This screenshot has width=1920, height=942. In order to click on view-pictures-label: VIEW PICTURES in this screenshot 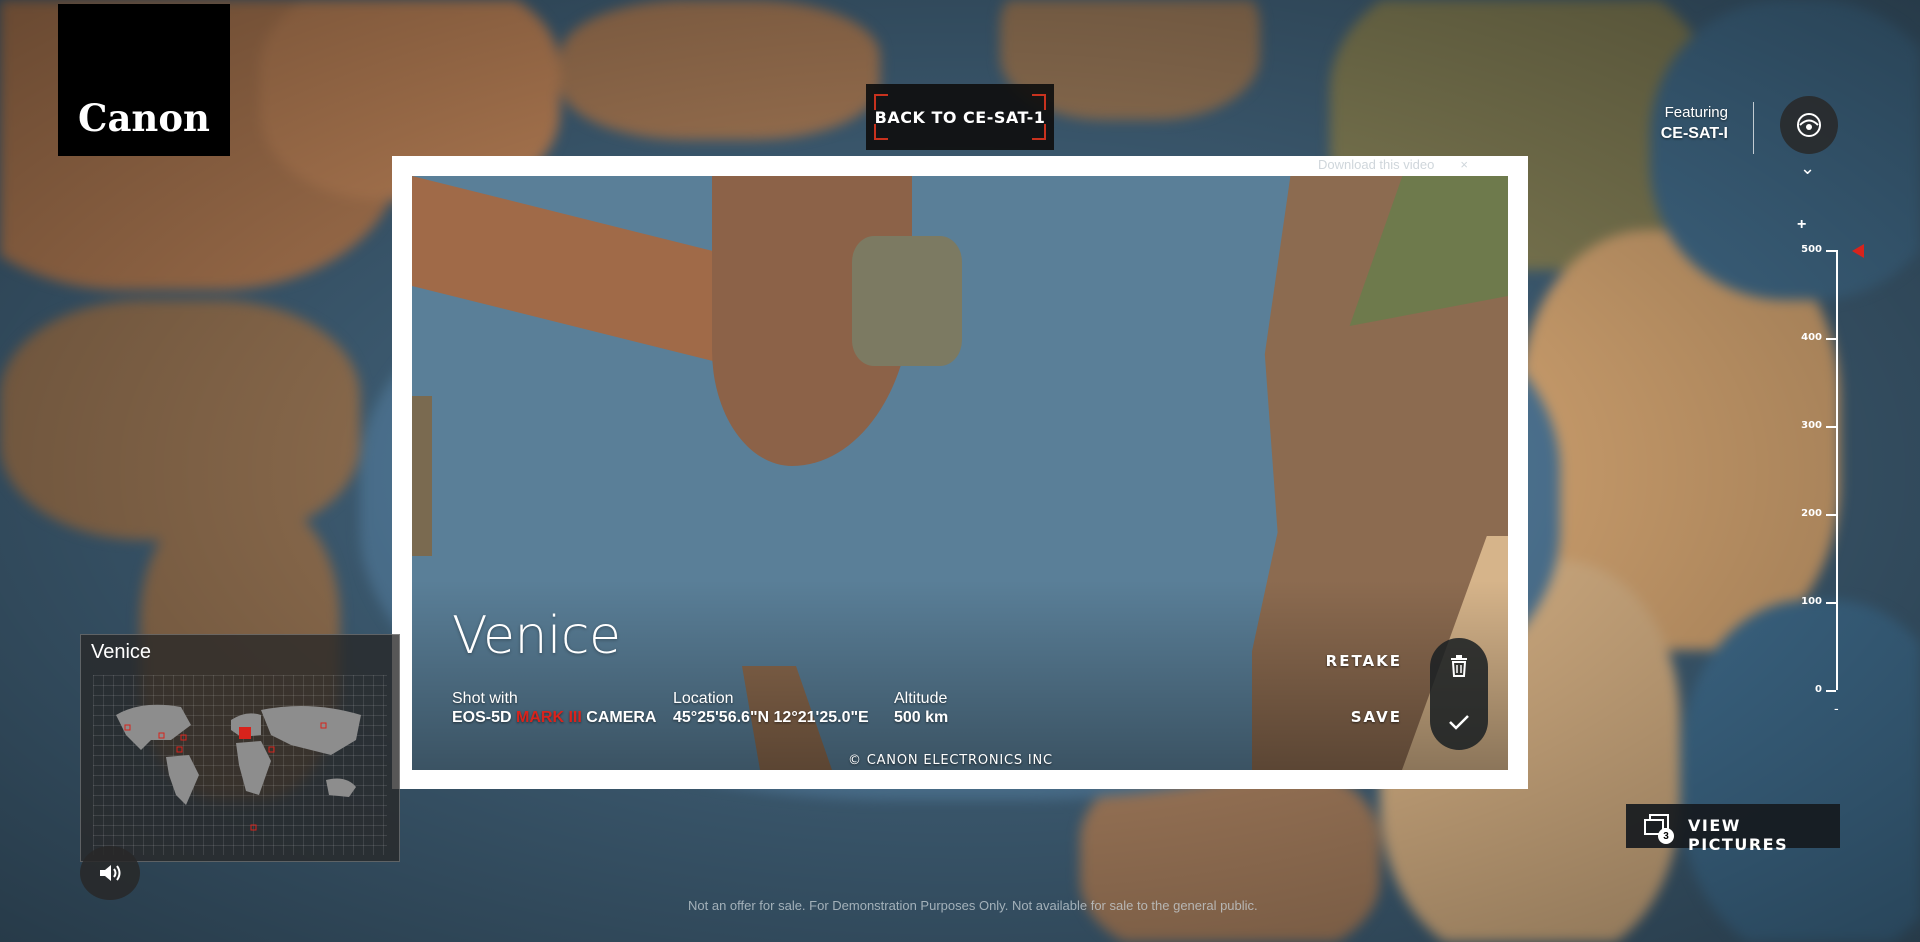, I will do `click(1738, 835)`.